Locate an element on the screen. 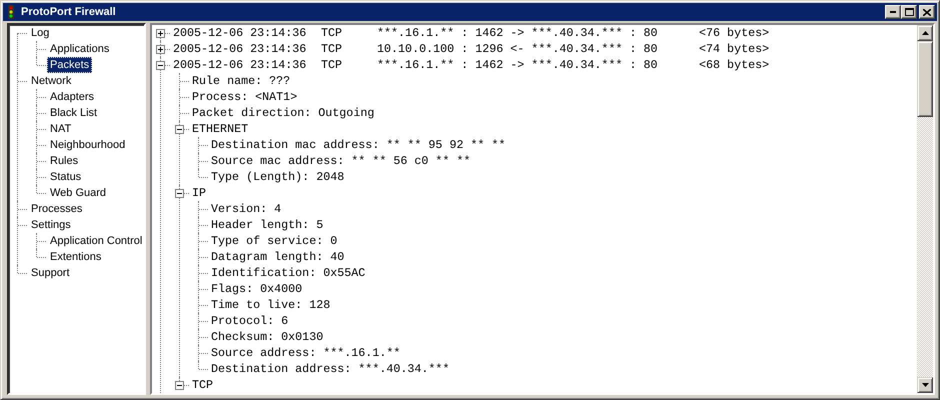 Image resolution: width=940 pixels, height=400 pixels. packet-field: Destination address: ***.40.34.*** is located at coordinates (330, 369).